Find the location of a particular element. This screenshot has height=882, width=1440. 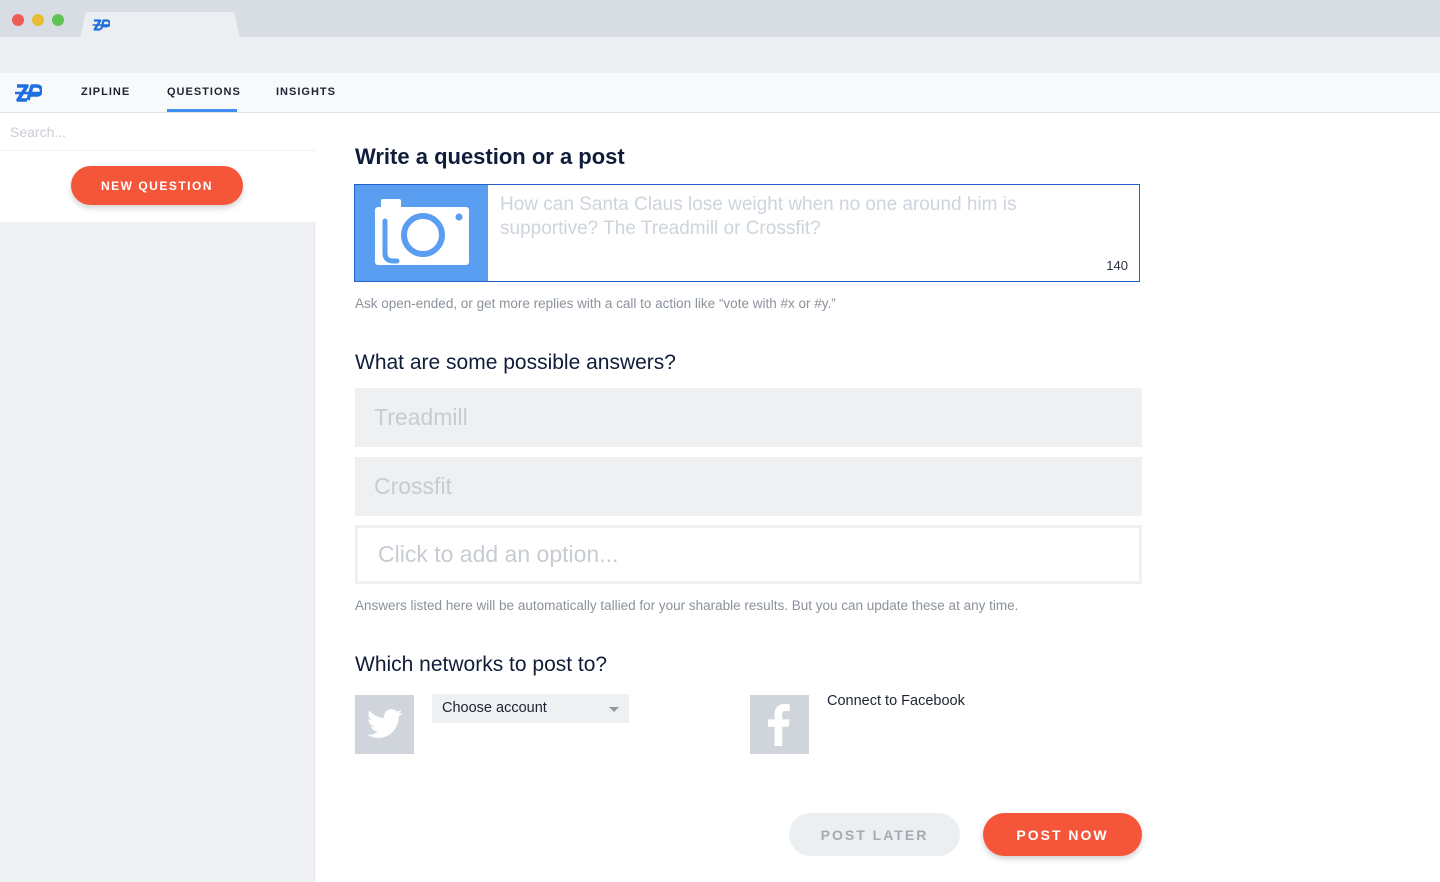

address-bar-area is located at coordinates (720, 55).